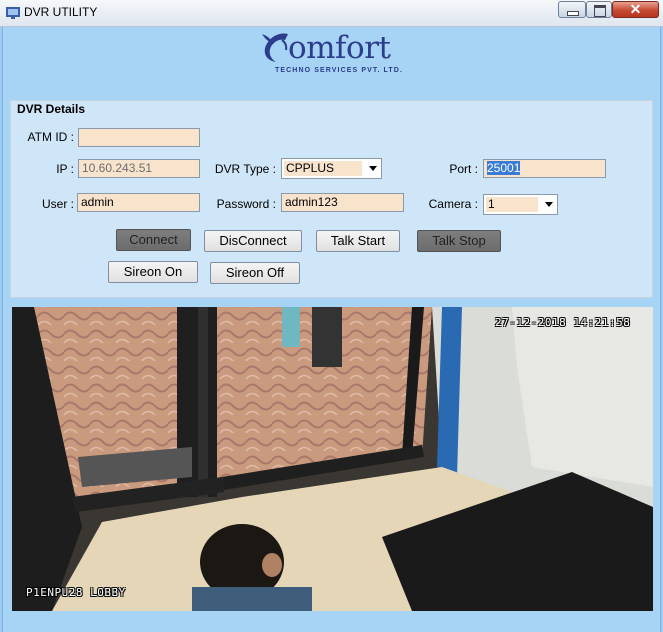 Image resolution: width=663 pixels, height=632 pixels. I want to click on connect-button: Connect, so click(153, 240).